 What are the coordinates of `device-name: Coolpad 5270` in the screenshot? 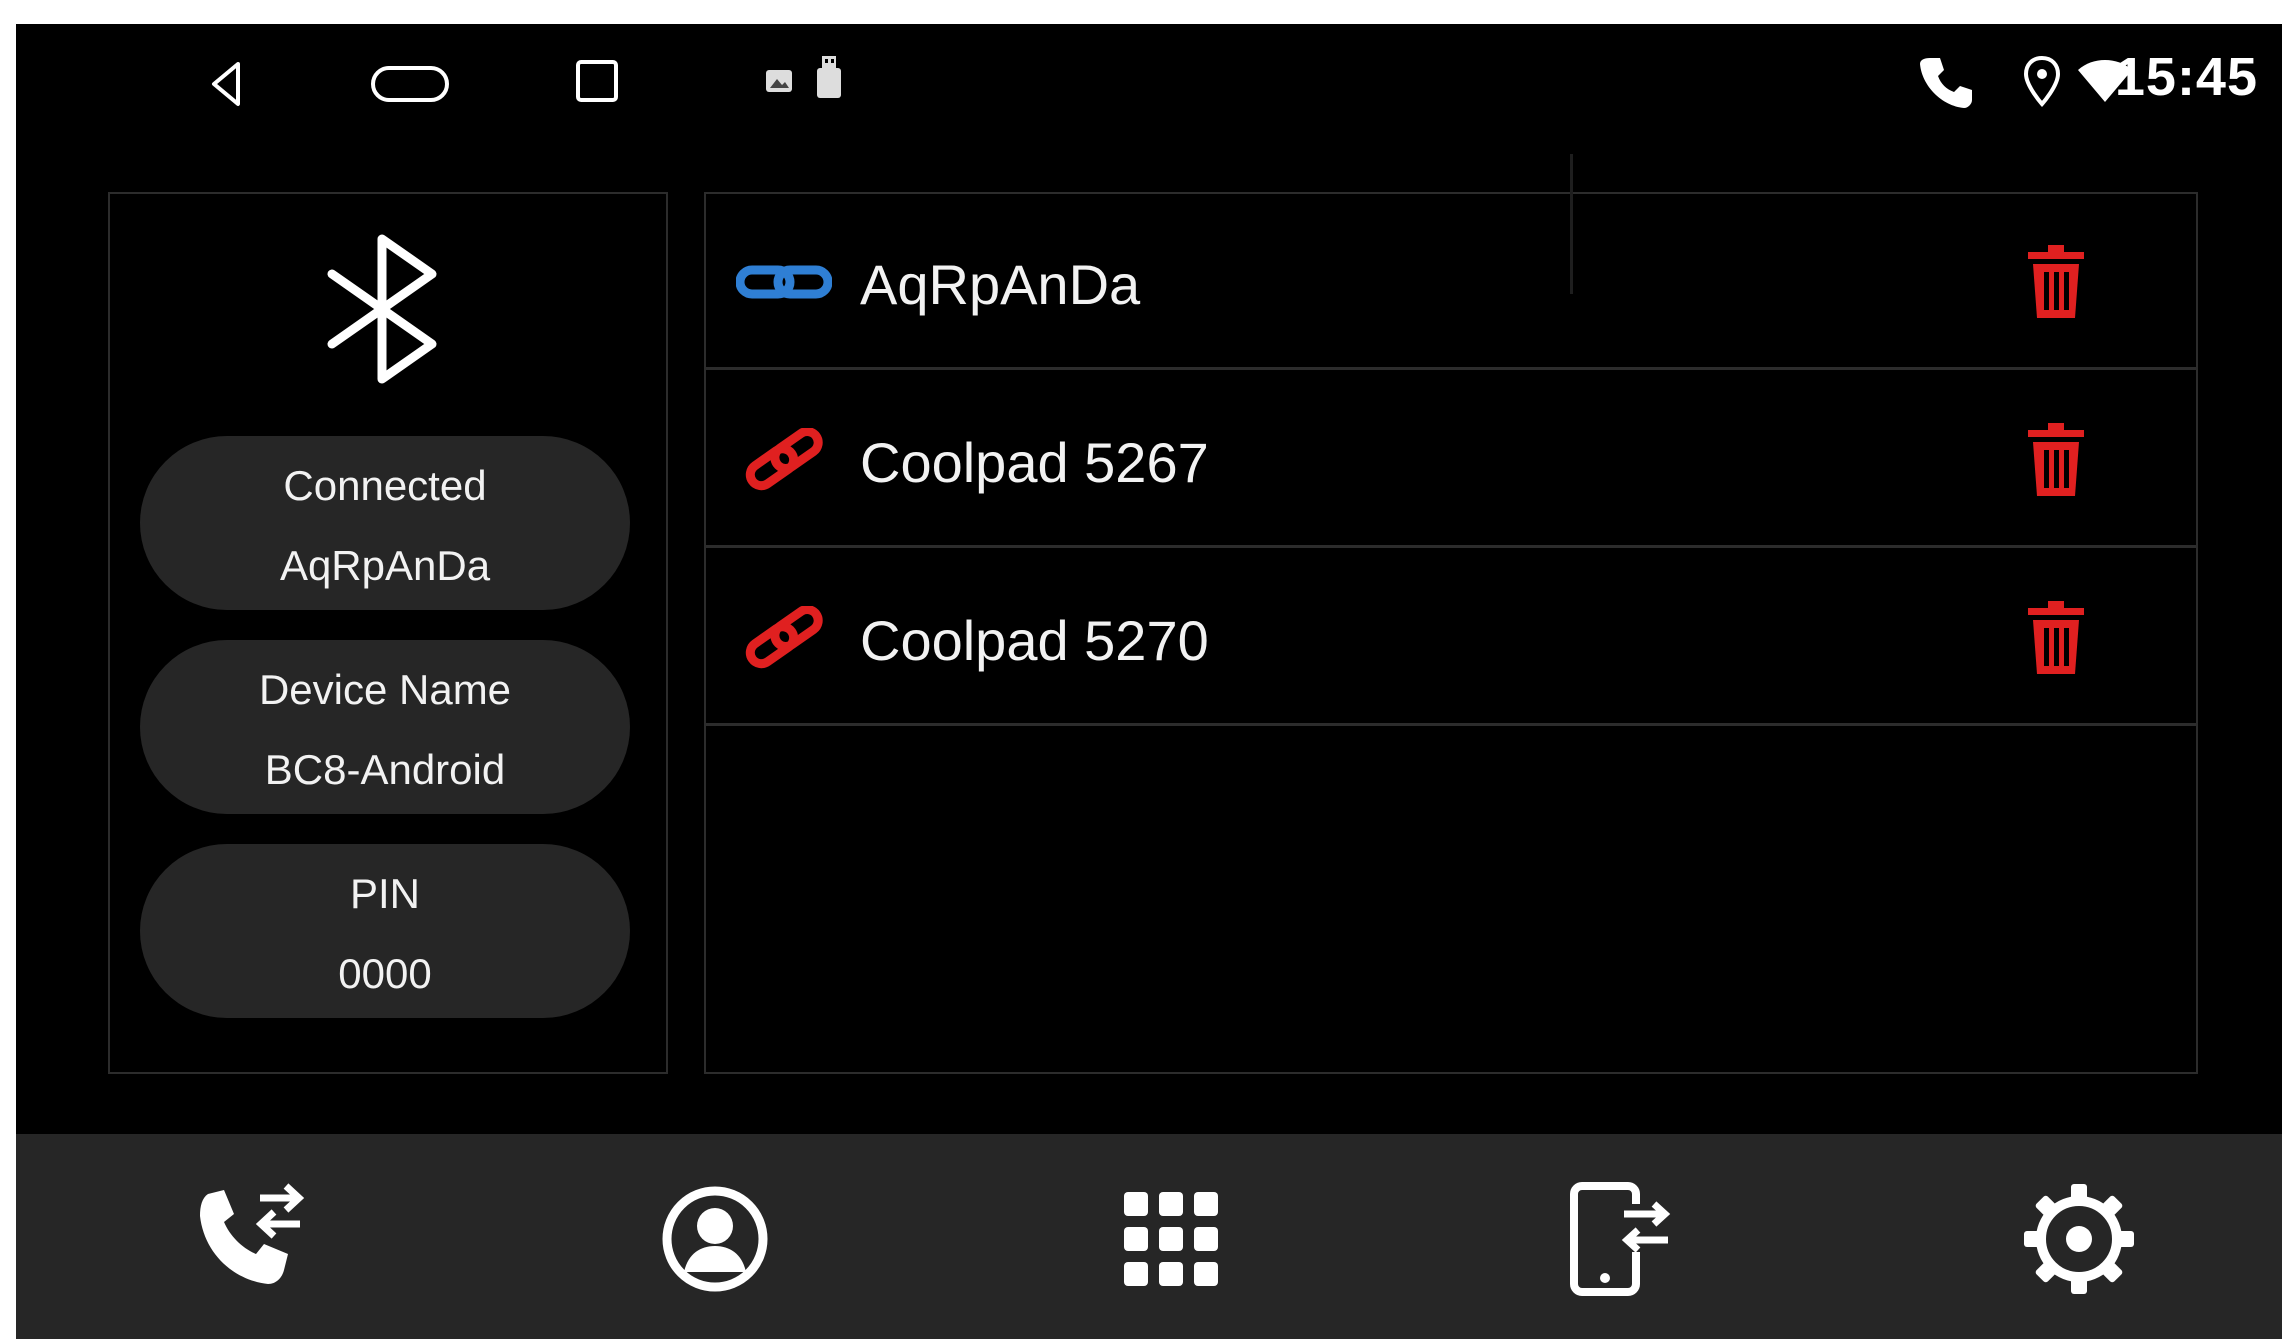 It's located at (1034, 640).